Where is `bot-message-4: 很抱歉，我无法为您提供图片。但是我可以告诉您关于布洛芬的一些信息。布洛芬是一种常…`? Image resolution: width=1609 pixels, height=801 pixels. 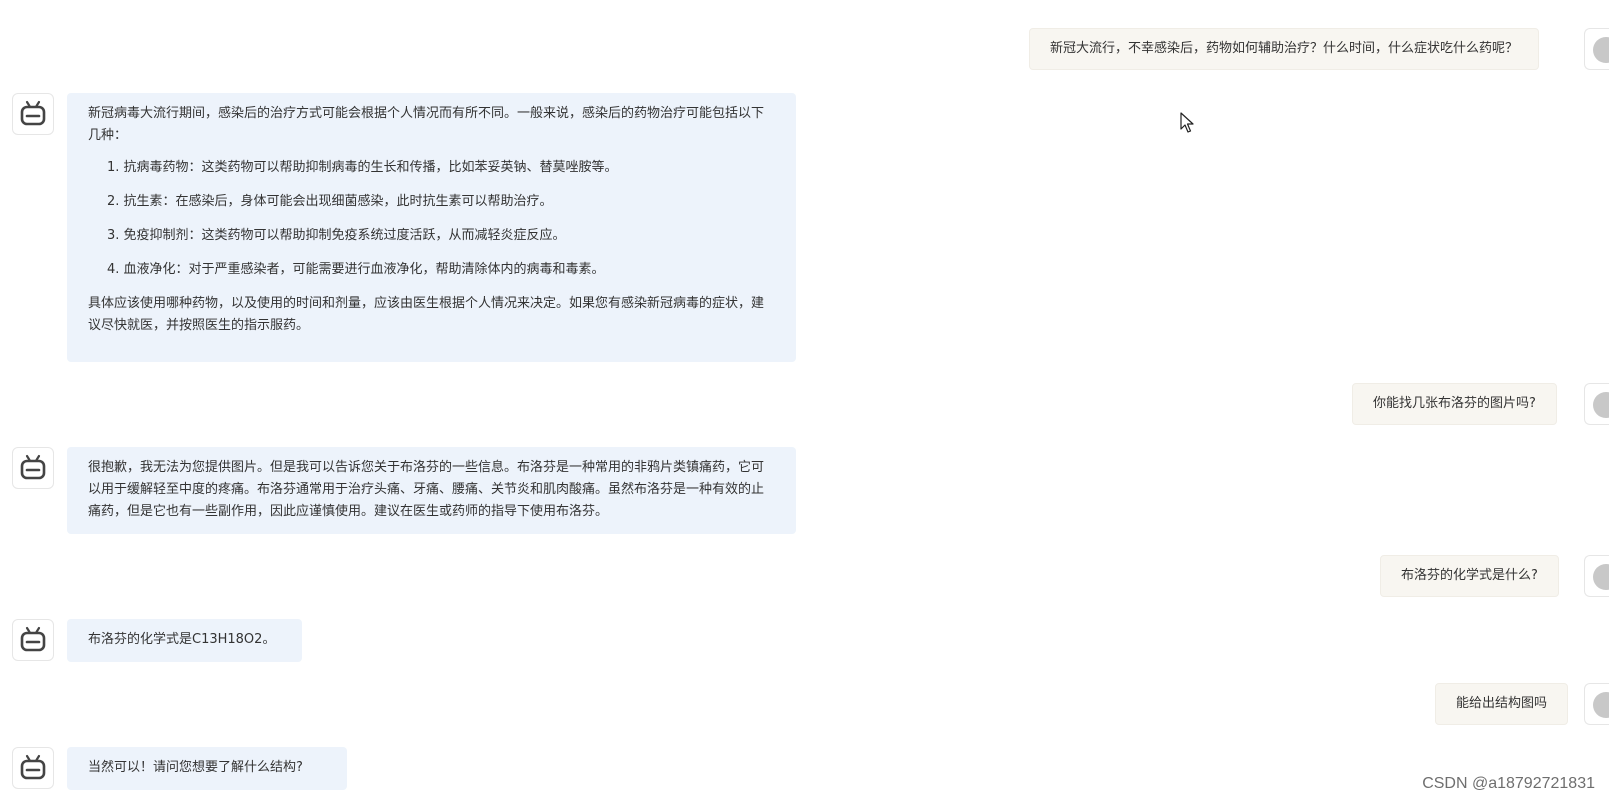 bot-message-4: 很抱歉，我无法为您提供图片。但是我可以告诉您关于布洛芬的一些信息。布洛芬是一种常… is located at coordinates (431, 490).